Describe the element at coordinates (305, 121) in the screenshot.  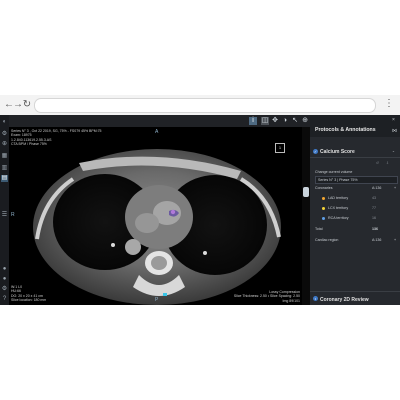
I see `zoom-icon: ⊕` at that location.